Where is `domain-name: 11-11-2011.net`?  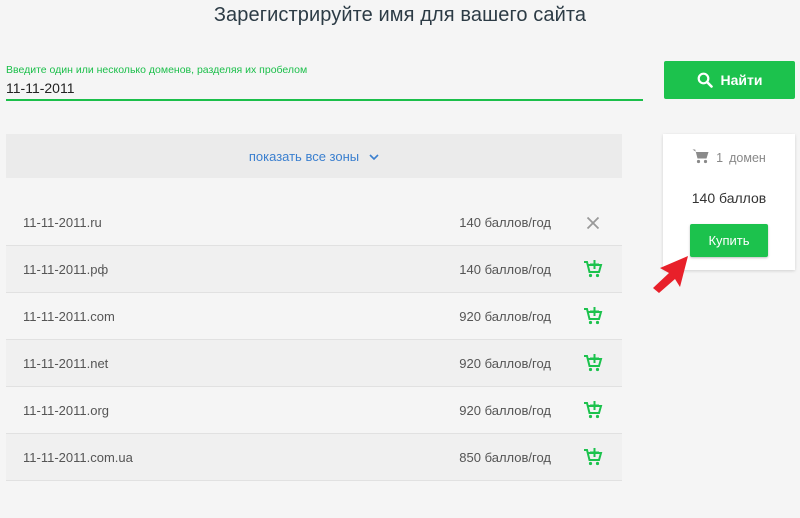
domain-name: 11-11-2011.net is located at coordinates (66, 363).